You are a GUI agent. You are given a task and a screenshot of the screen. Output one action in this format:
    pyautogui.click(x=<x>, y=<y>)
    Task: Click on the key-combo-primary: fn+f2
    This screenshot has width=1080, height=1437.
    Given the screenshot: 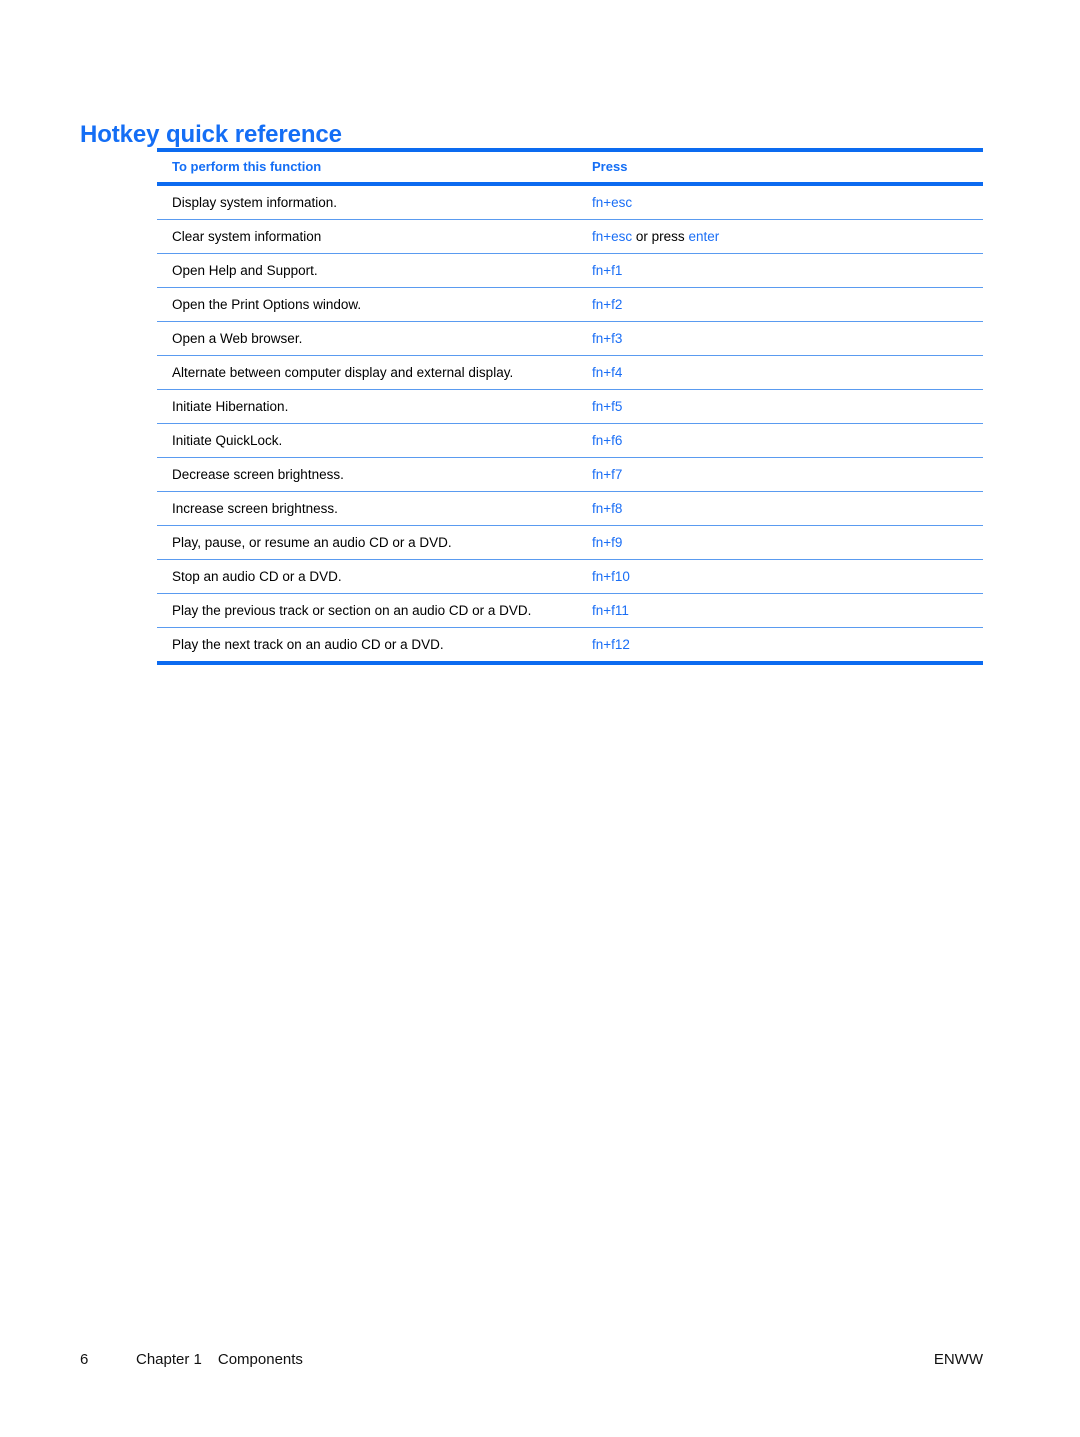 What is the action you would take?
    pyautogui.click(x=607, y=304)
    